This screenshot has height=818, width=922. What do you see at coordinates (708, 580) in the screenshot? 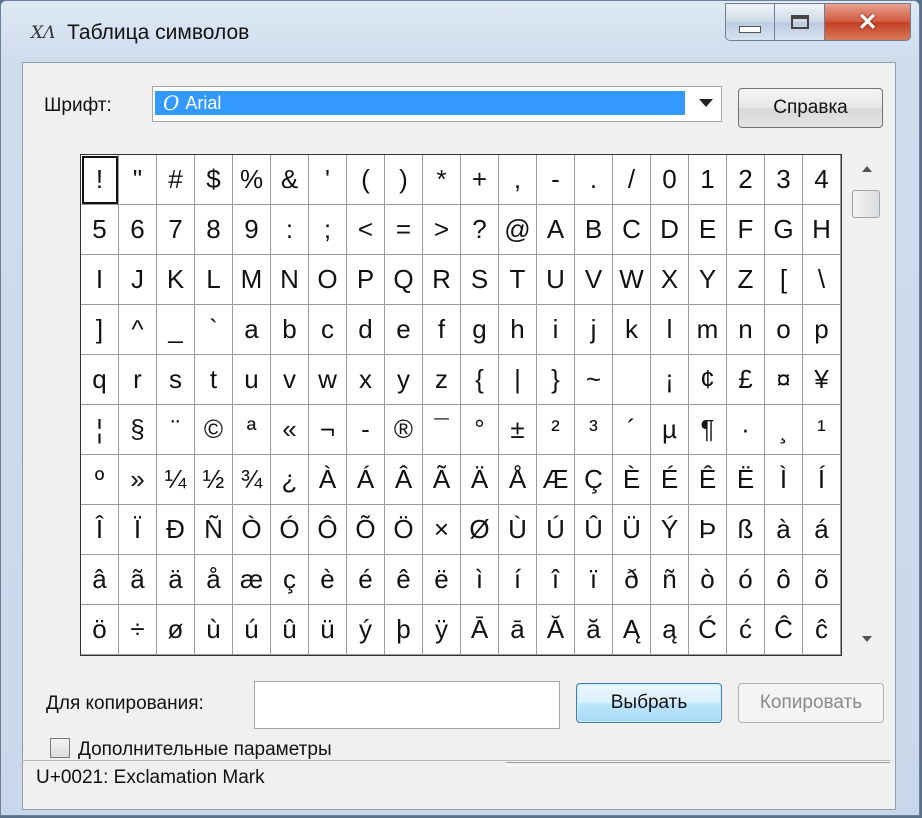
I see `character-cell: ò` at bounding box center [708, 580].